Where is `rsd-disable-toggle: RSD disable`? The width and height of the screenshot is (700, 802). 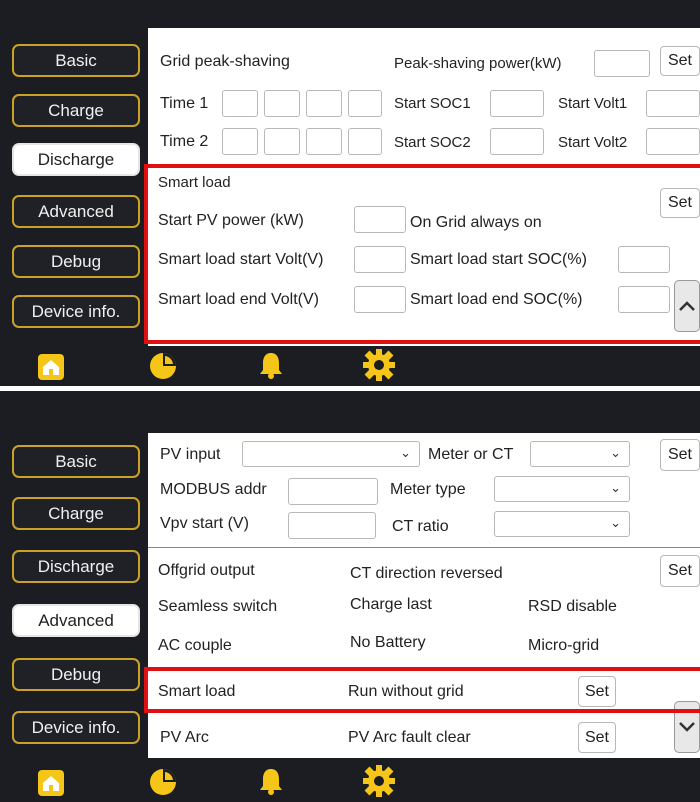 rsd-disable-toggle: RSD disable is located at coordinates (572, 607).